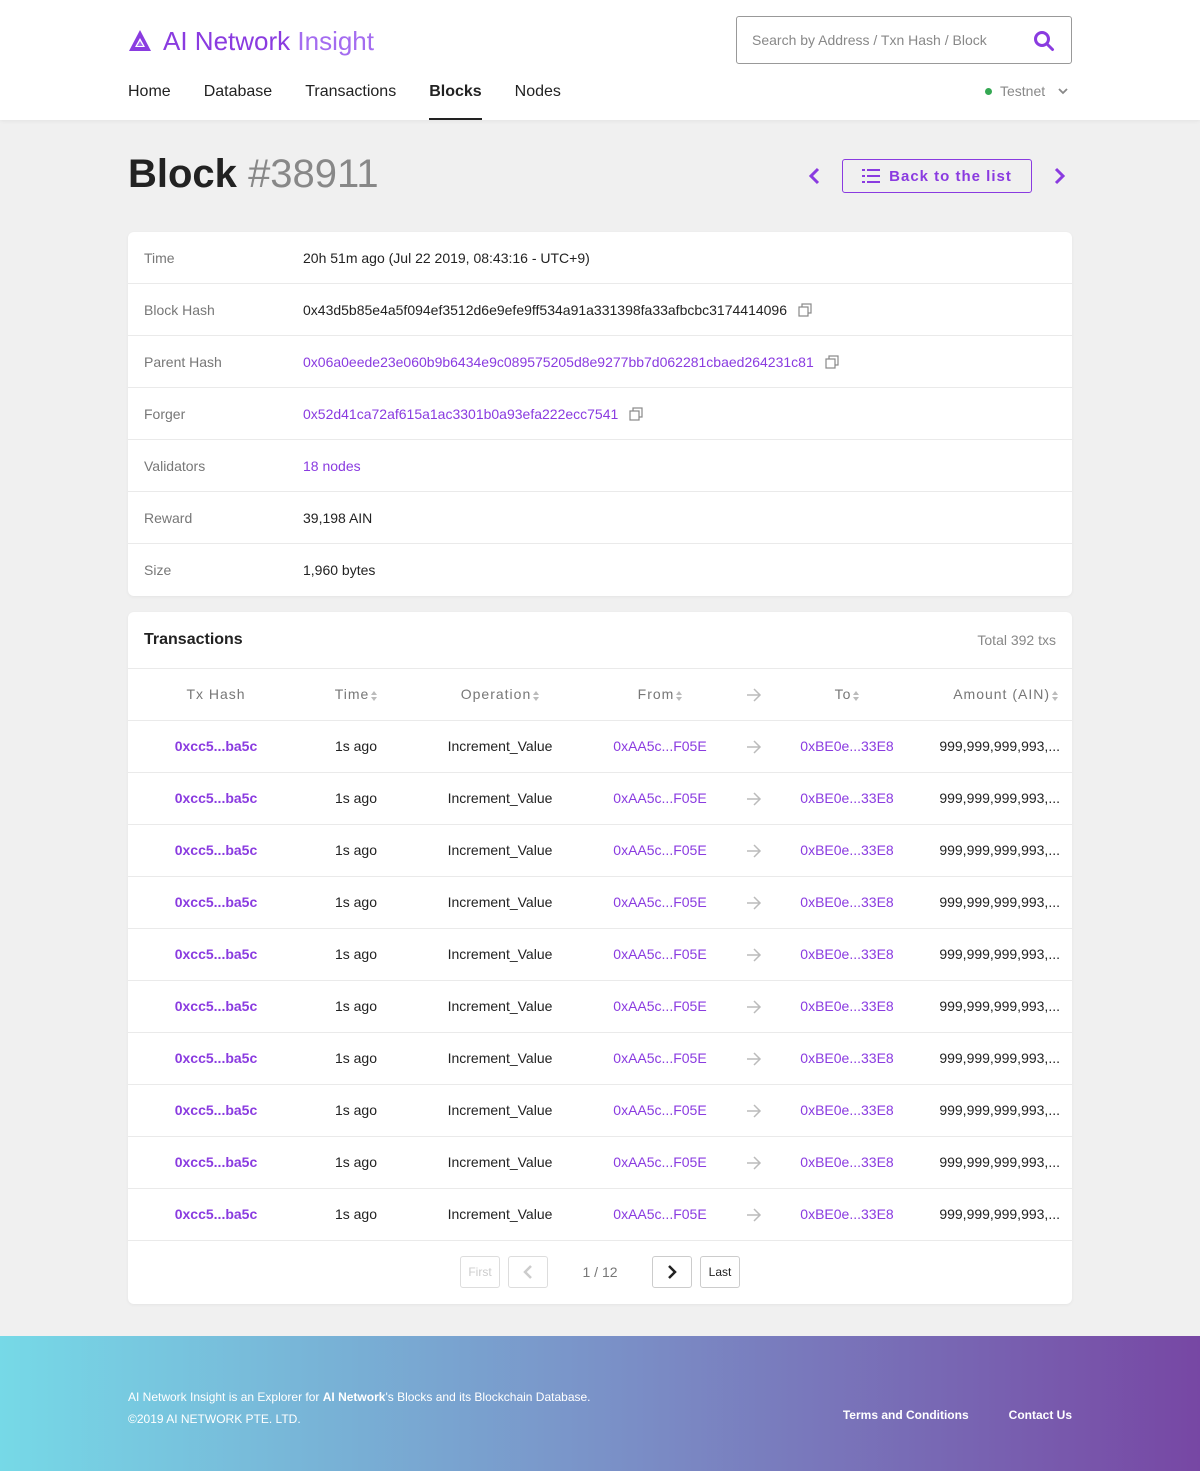 This screenshot has height=1471, width=1200. I want to click on detail-label: Validators, so click(175, 465).